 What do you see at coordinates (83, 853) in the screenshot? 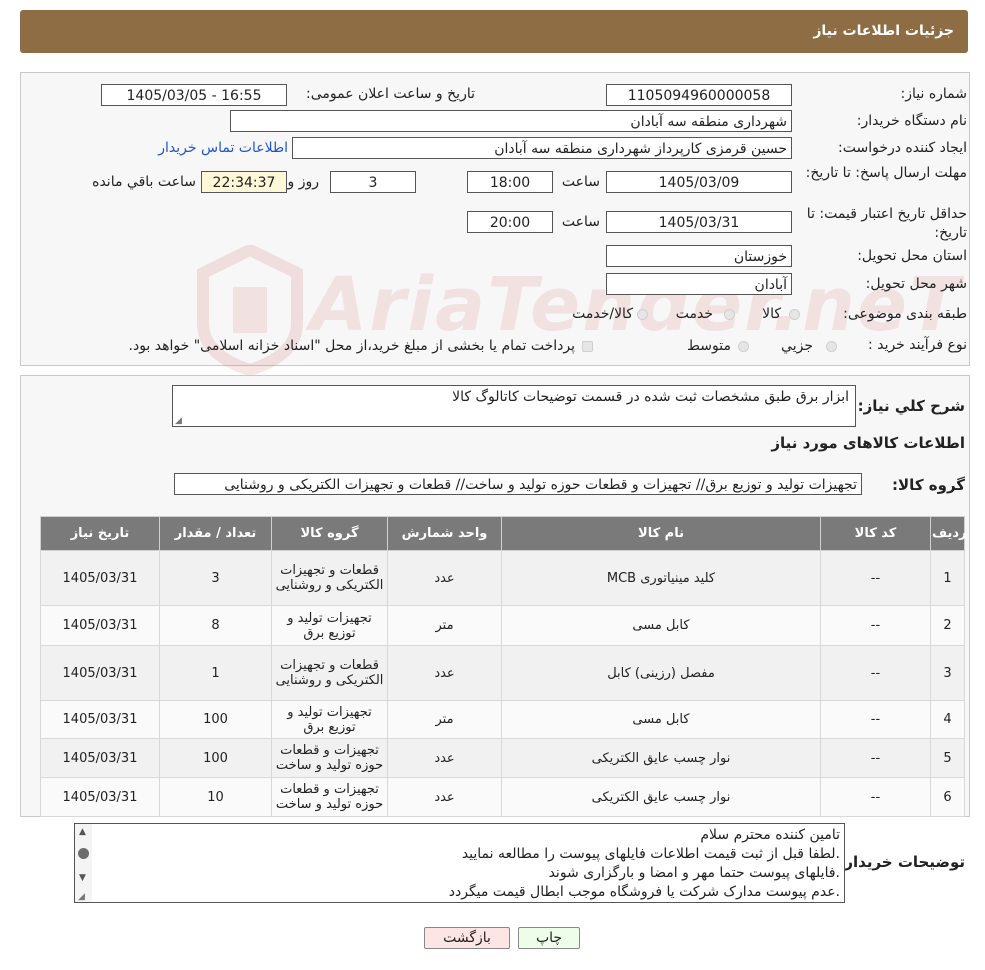
I see `scroll-thumb` at bounding box center [83, 853].